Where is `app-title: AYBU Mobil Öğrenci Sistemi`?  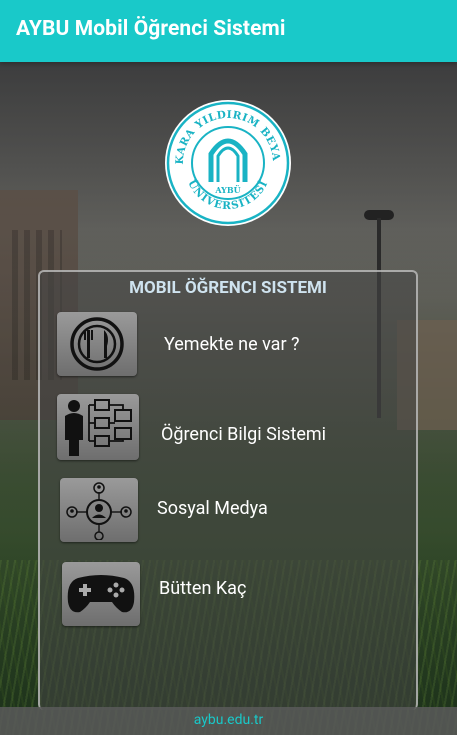 app-title: AYBU Mobil Öğrenci Sistemi is located at coordinates (151, 29).